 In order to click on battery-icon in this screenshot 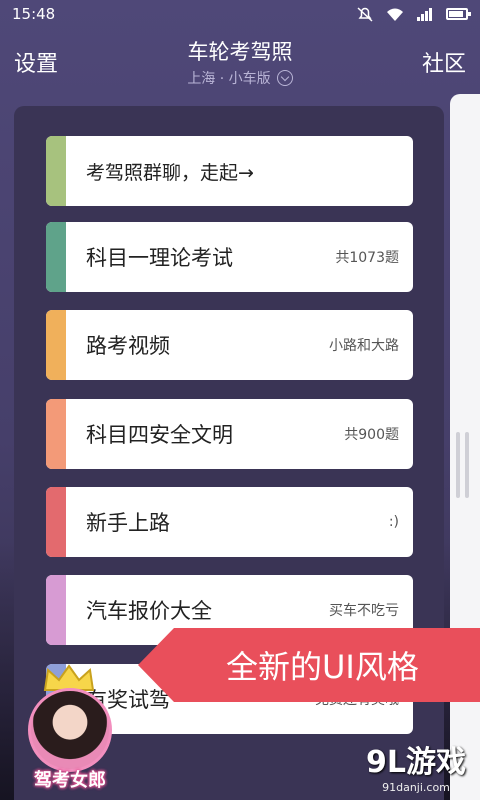, I will do `click(458, 14)`.